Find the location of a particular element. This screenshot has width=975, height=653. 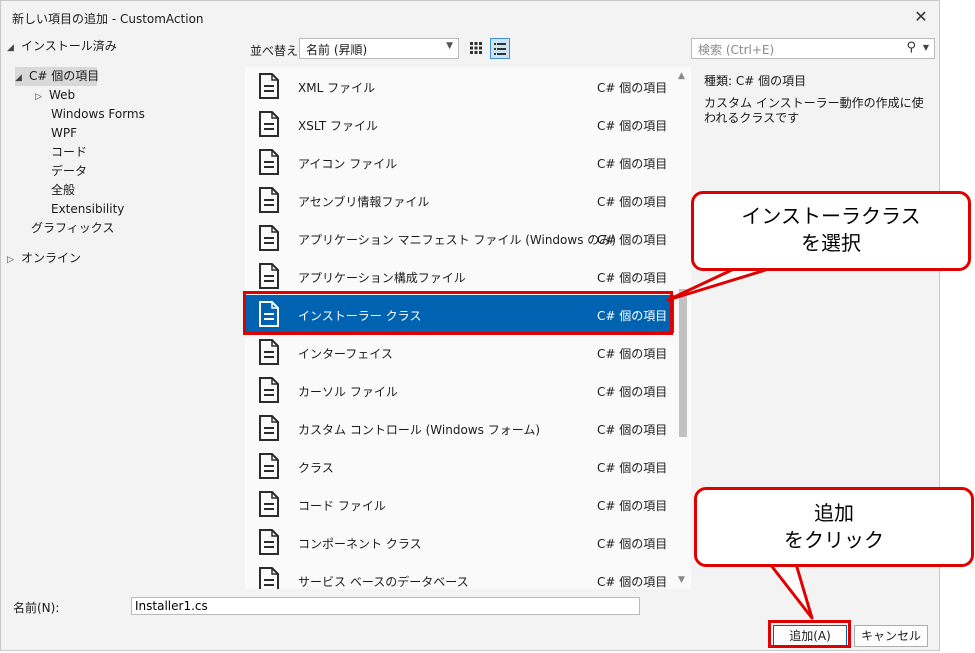

interface-icon is located at coordinates (269, 352).